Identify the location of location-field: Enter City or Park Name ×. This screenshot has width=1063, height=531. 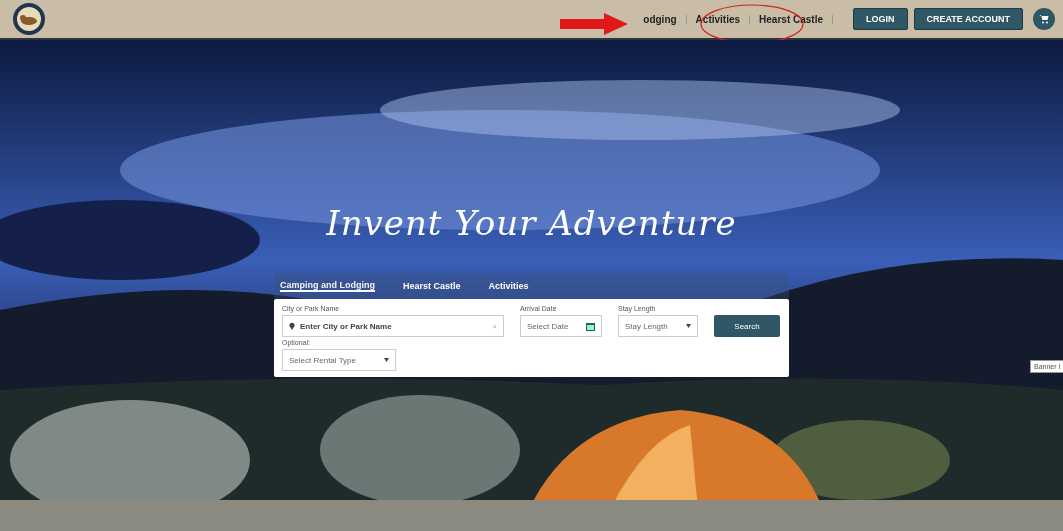
(393, 326).